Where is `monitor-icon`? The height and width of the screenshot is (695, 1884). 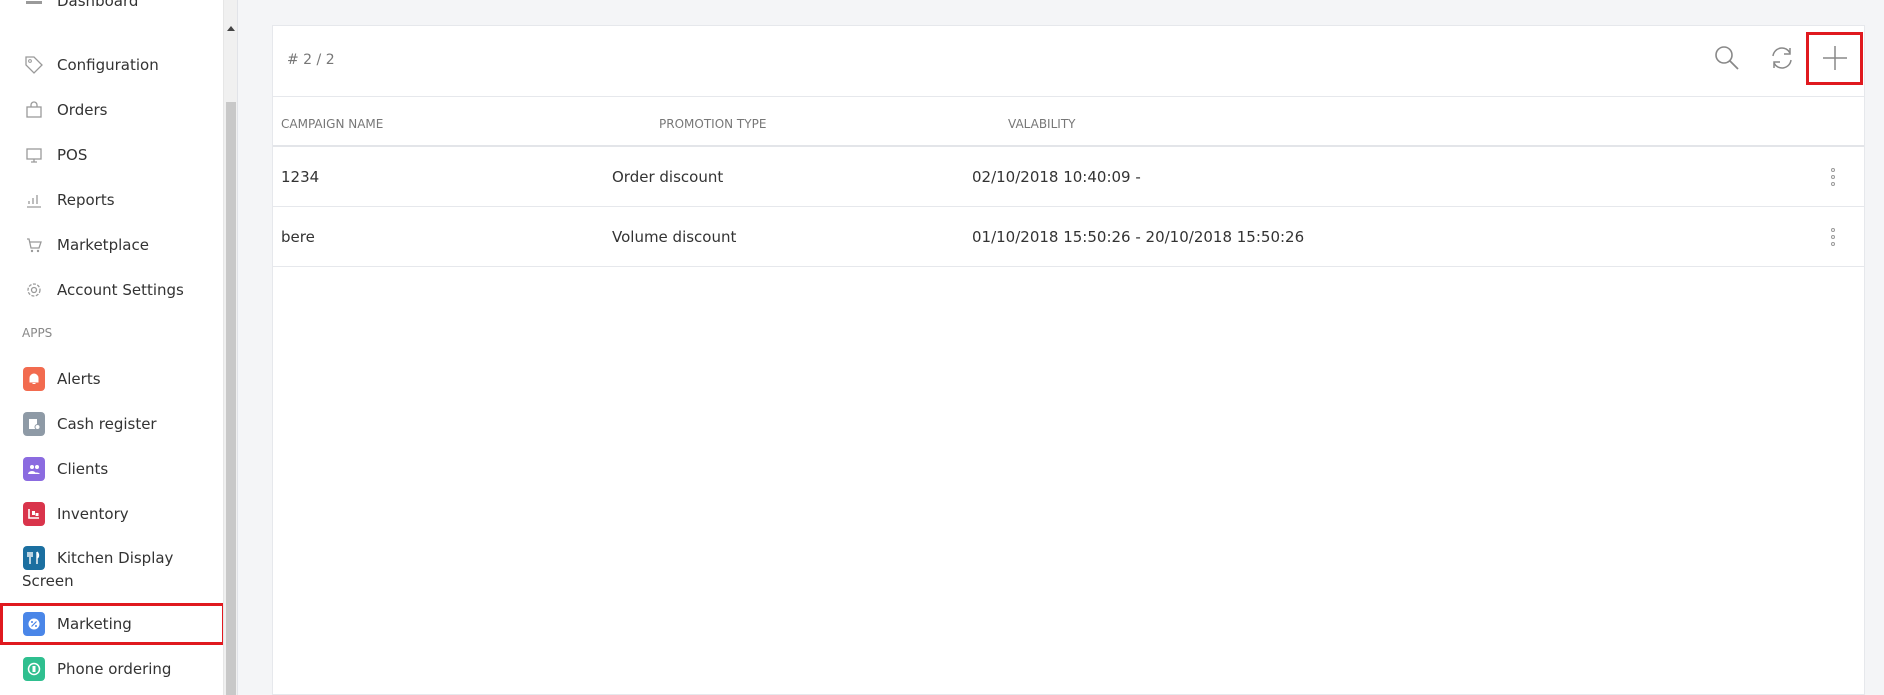 monitor-icon is located at coordinates (34, 155).